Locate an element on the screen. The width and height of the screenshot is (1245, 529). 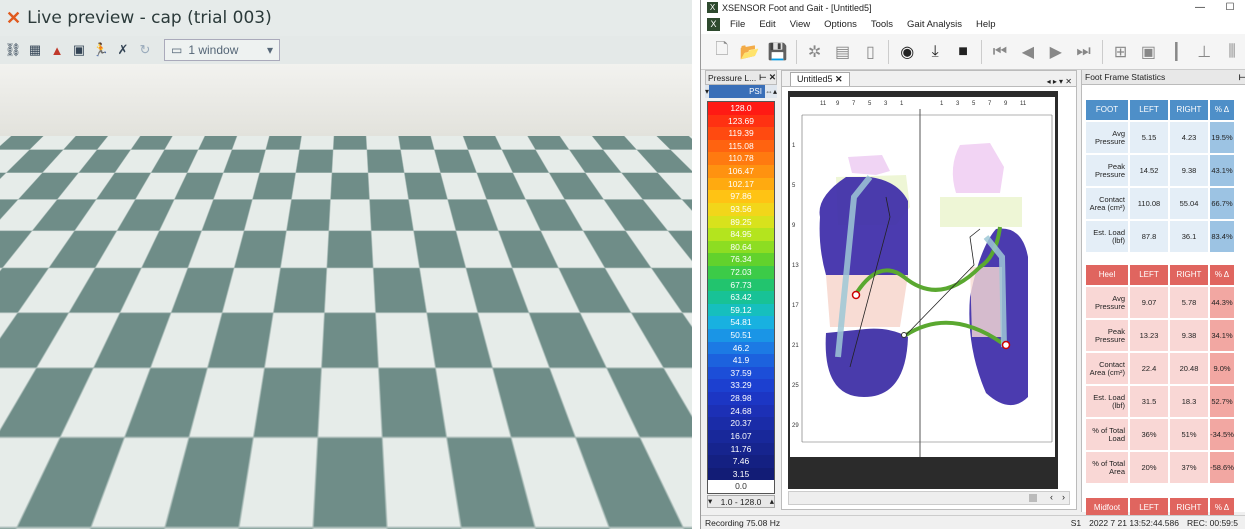
stats-row: Est. Load (lbf) 31.5 18.3 52.7% is located at coordinates (1161, 401).